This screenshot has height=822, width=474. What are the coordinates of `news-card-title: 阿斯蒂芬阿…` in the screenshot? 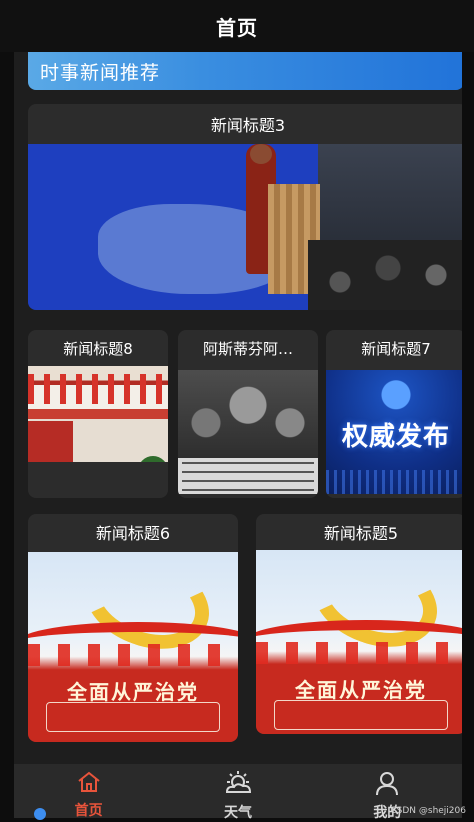 It's located at (247, 348).